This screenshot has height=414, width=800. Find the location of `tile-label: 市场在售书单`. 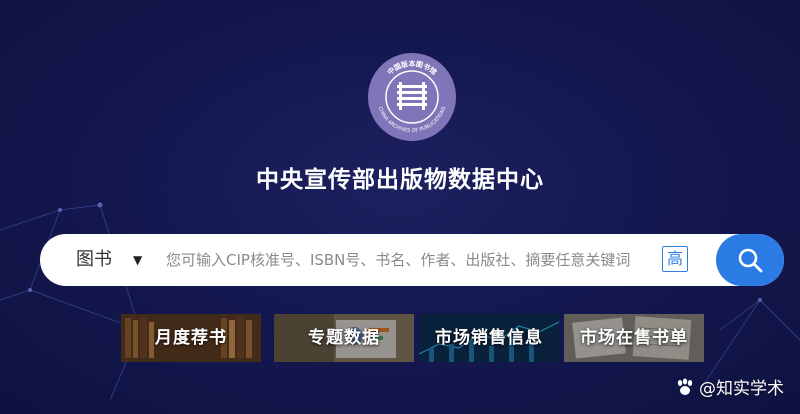

tile-label: 市场在售书单 is located at coordinates (634, 338).